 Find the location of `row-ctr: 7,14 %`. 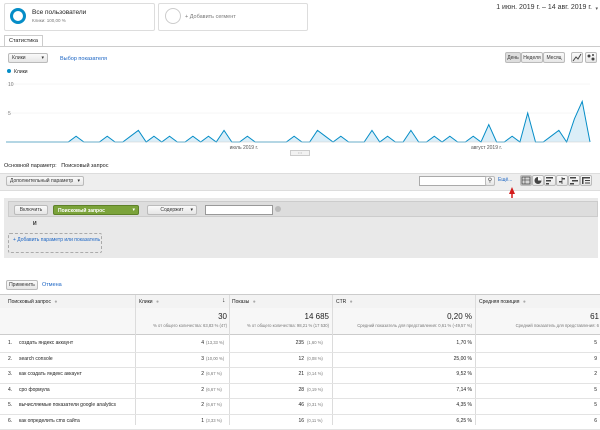

row-ctr: 7,14 % is located at coordinates (404, 390).